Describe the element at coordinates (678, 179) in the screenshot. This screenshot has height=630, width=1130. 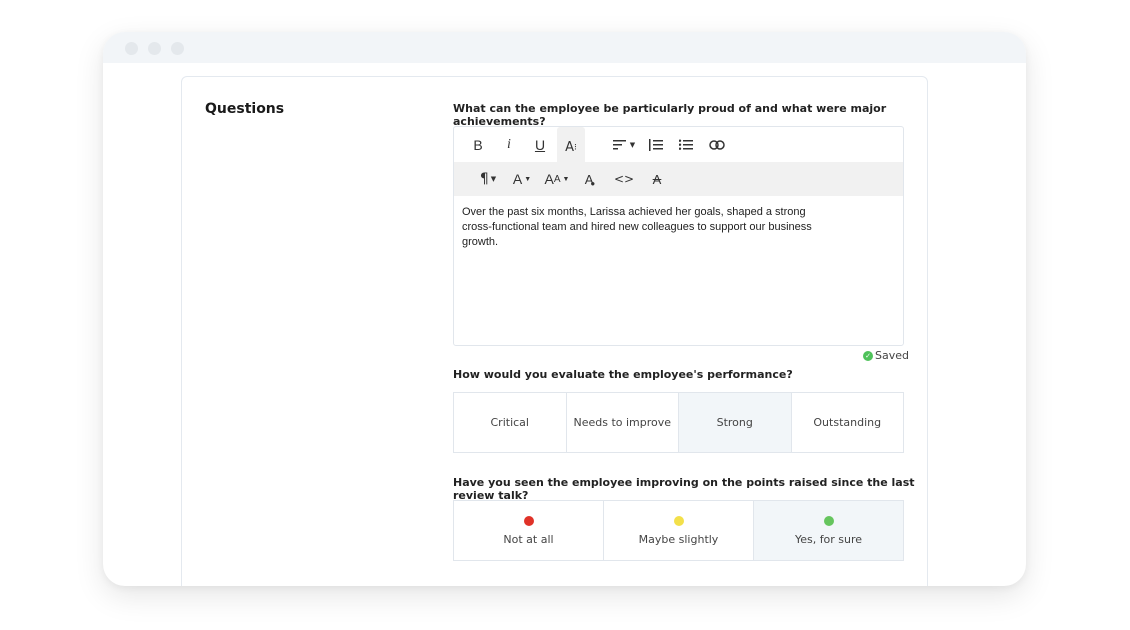
I see `editor-toolbar-row-2: ¶ ▼ A ▼ A A ▼ A ● <> A` at that location.